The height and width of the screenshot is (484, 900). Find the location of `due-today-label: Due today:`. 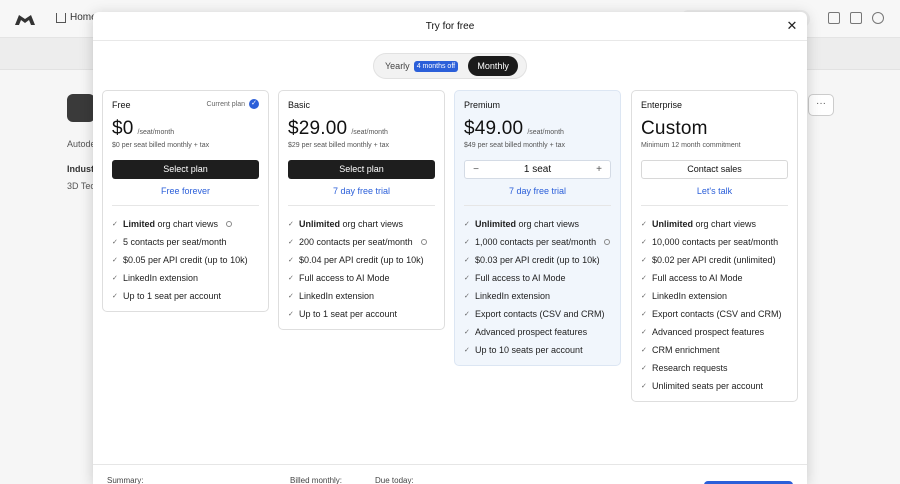

due-today-label: Due today: is located at coordinates (394, 480).